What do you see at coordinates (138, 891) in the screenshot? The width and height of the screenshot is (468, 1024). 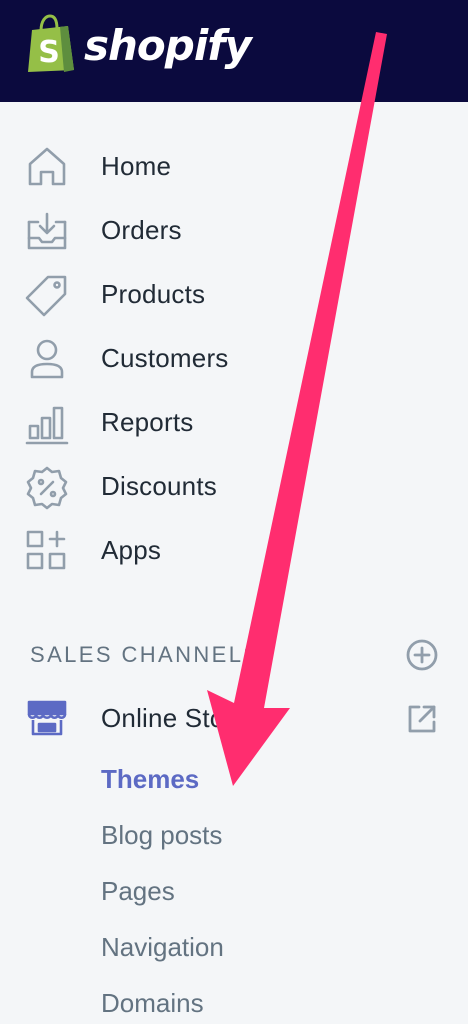 I see `sub-item-pages: Pages` at bounding box center [138, 891].